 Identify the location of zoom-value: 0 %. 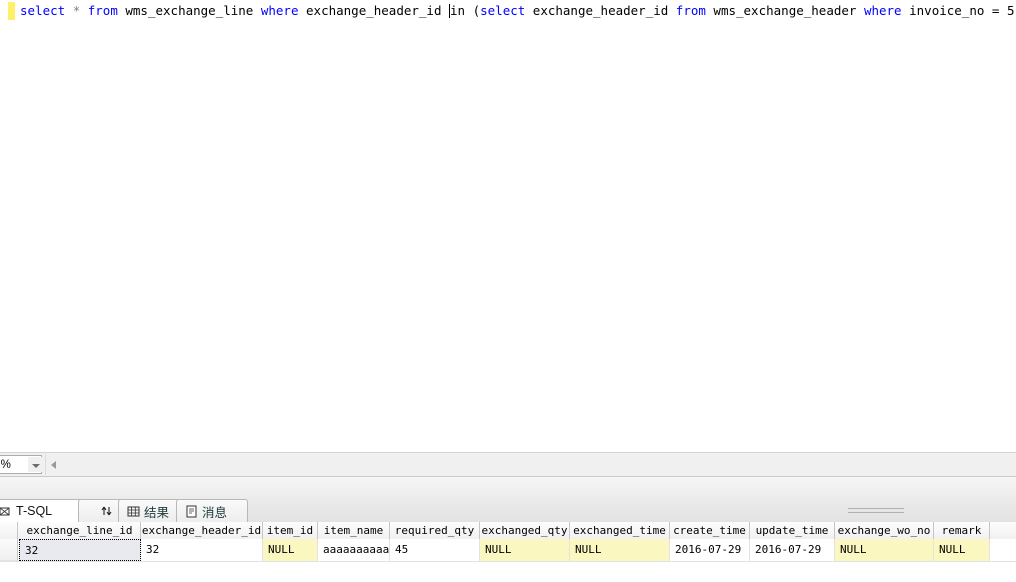
(5, 465).